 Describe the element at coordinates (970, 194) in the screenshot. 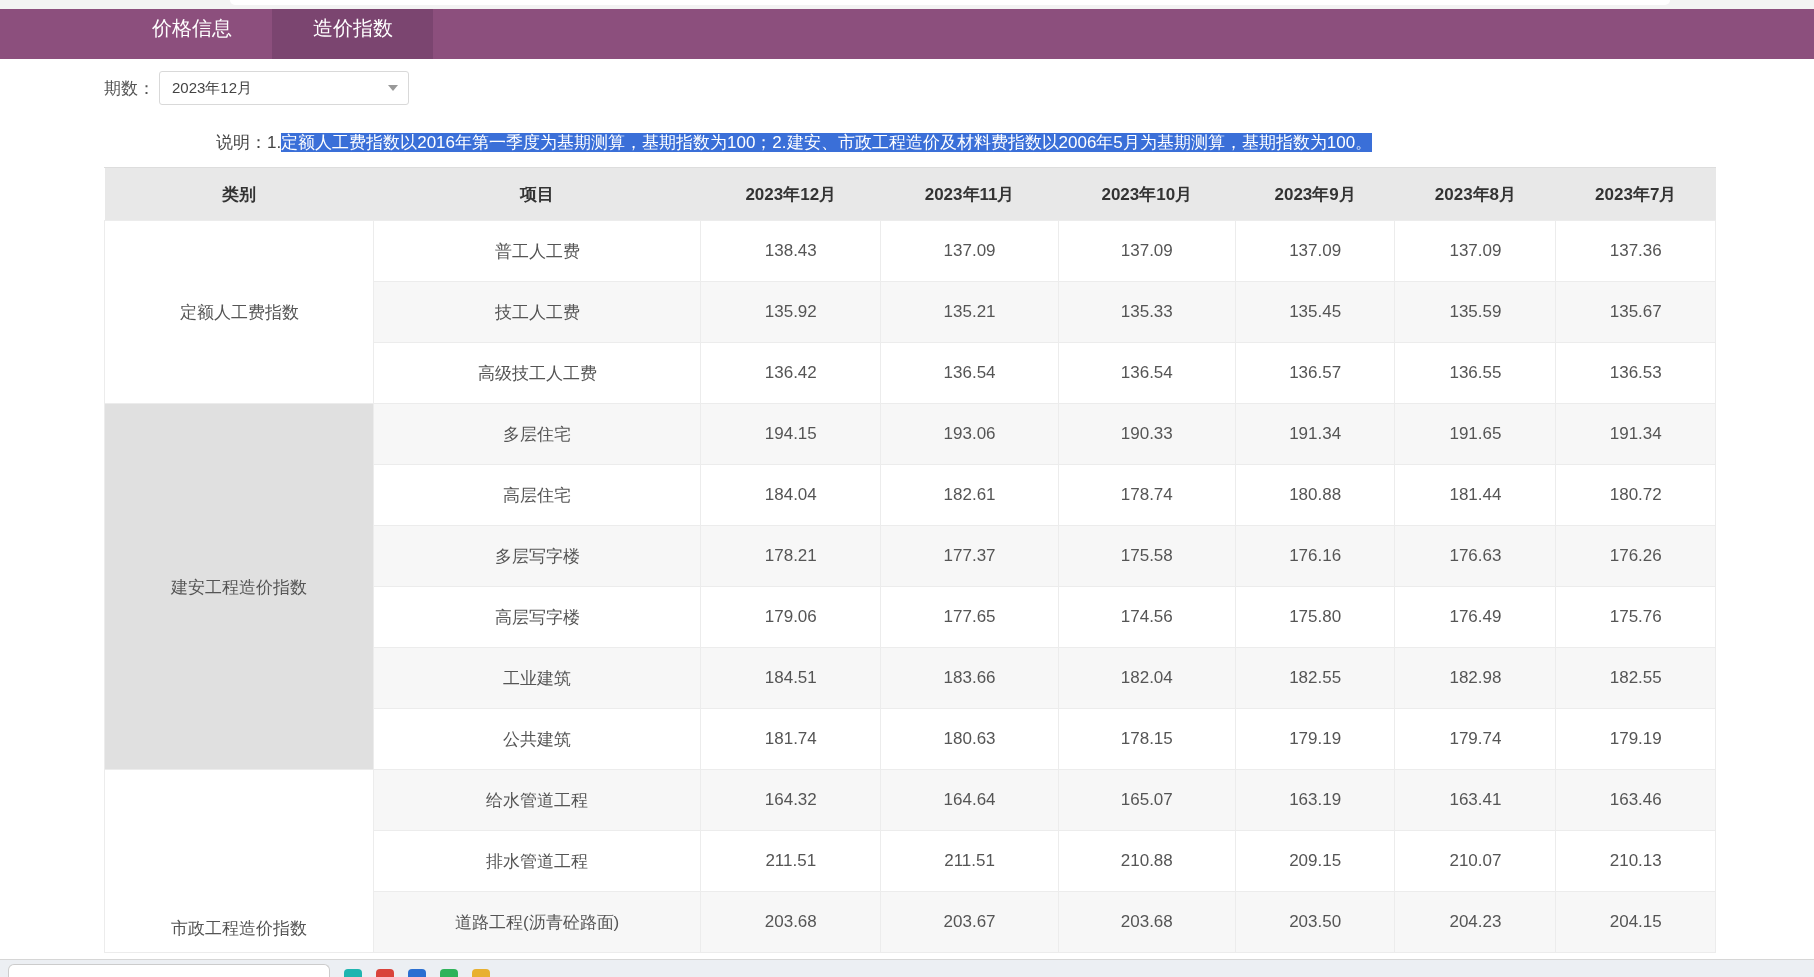

I see `column-header: 2023年11月` at that location.